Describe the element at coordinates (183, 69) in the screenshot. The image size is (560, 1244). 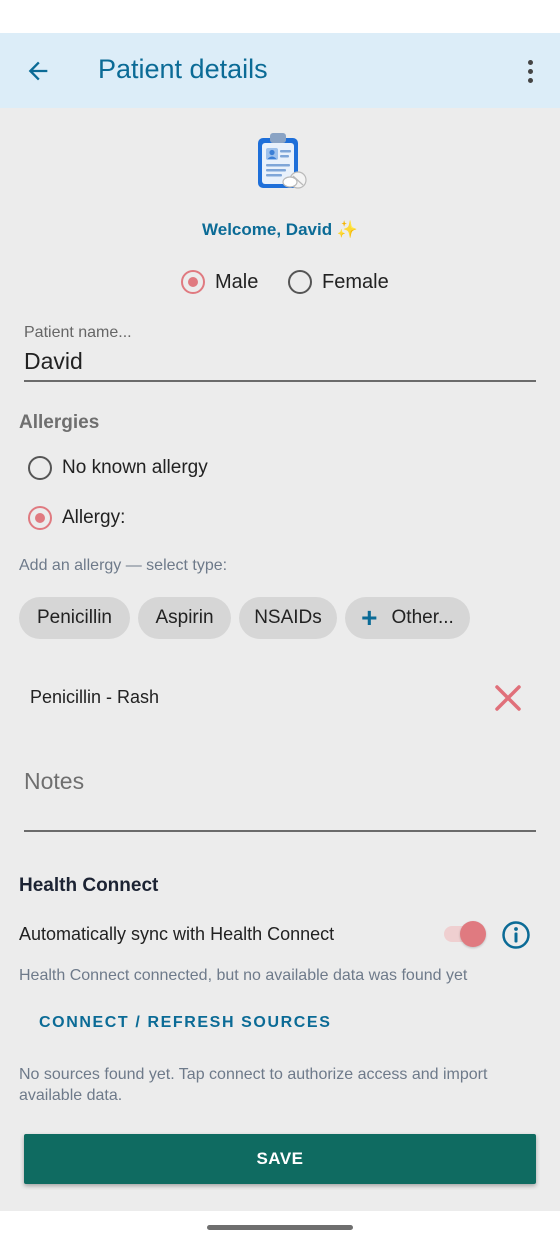
I see `page-title: Patient details` at that location.